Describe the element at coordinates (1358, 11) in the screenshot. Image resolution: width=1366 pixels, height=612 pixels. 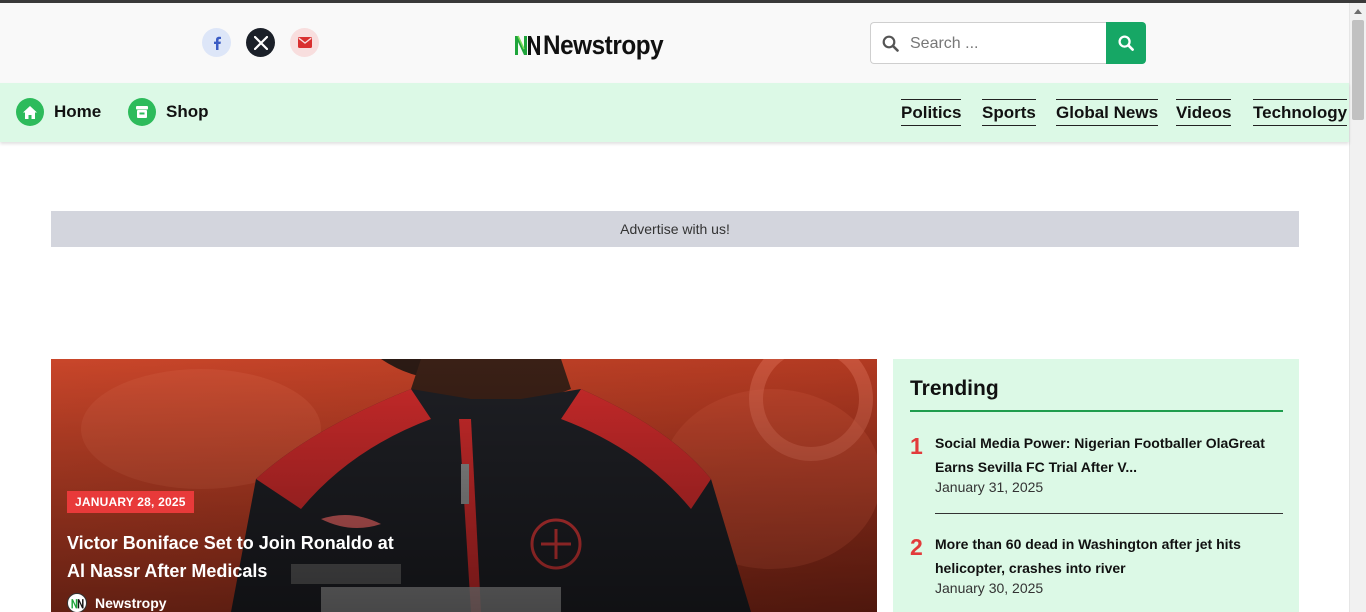
I see `scroll-up-arrow-icon` at that location.